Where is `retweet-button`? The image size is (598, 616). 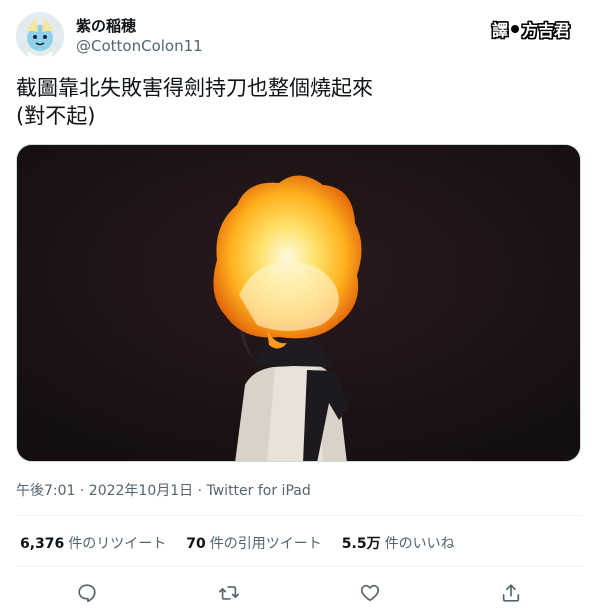 retweet-button is located at coordinates (229, 593).